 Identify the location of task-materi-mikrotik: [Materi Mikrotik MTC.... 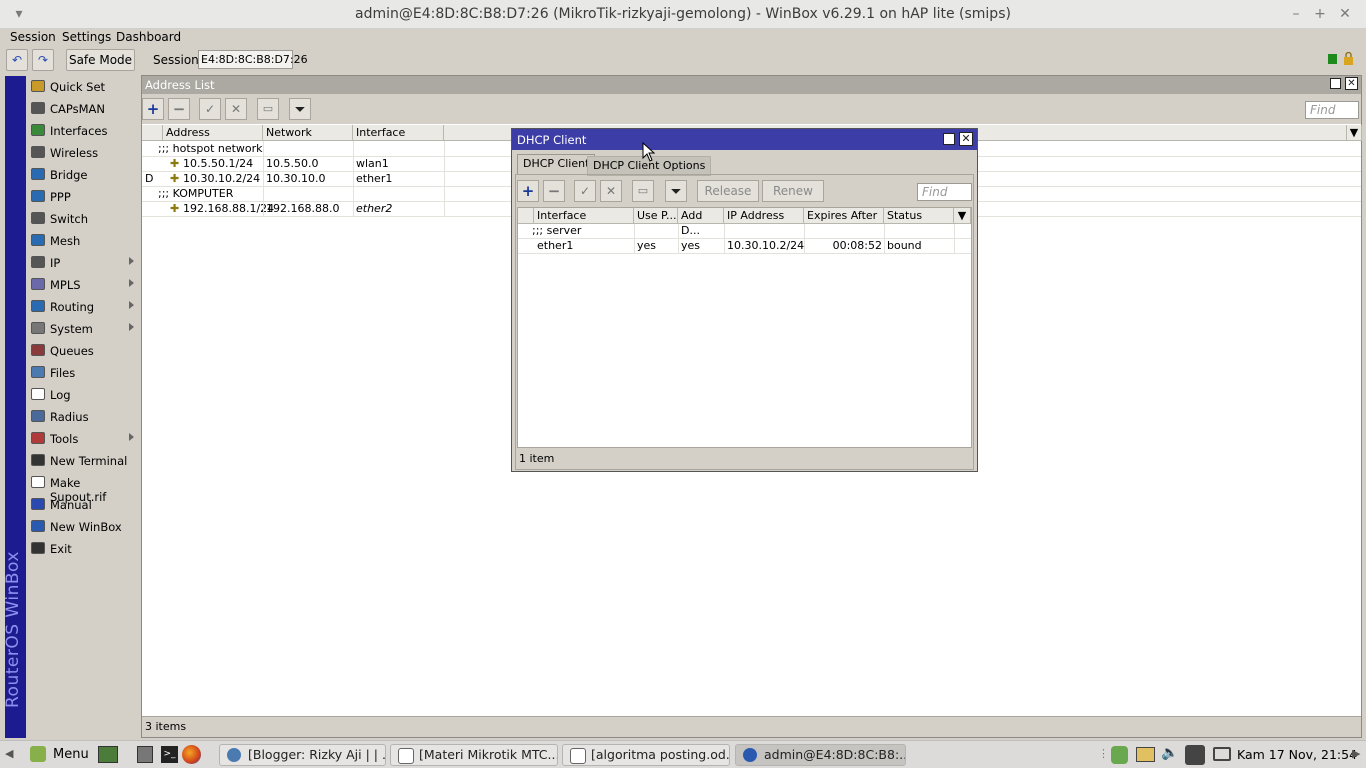
(474, 755).